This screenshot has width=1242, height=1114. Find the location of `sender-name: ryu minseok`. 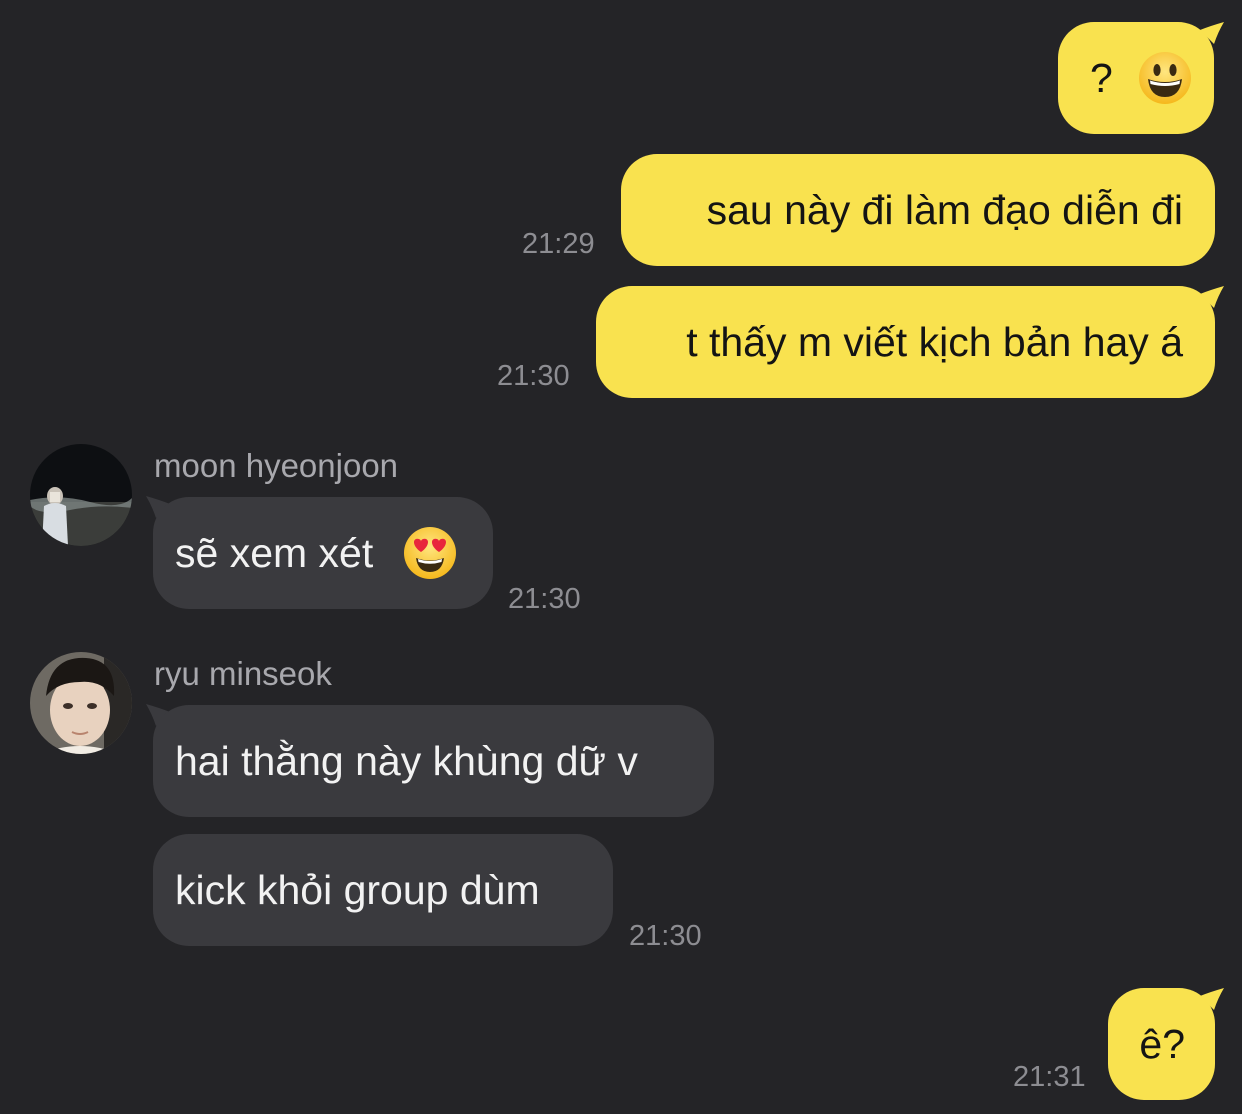

sender-name: ryu minseok is located at coordinates (243, 673).